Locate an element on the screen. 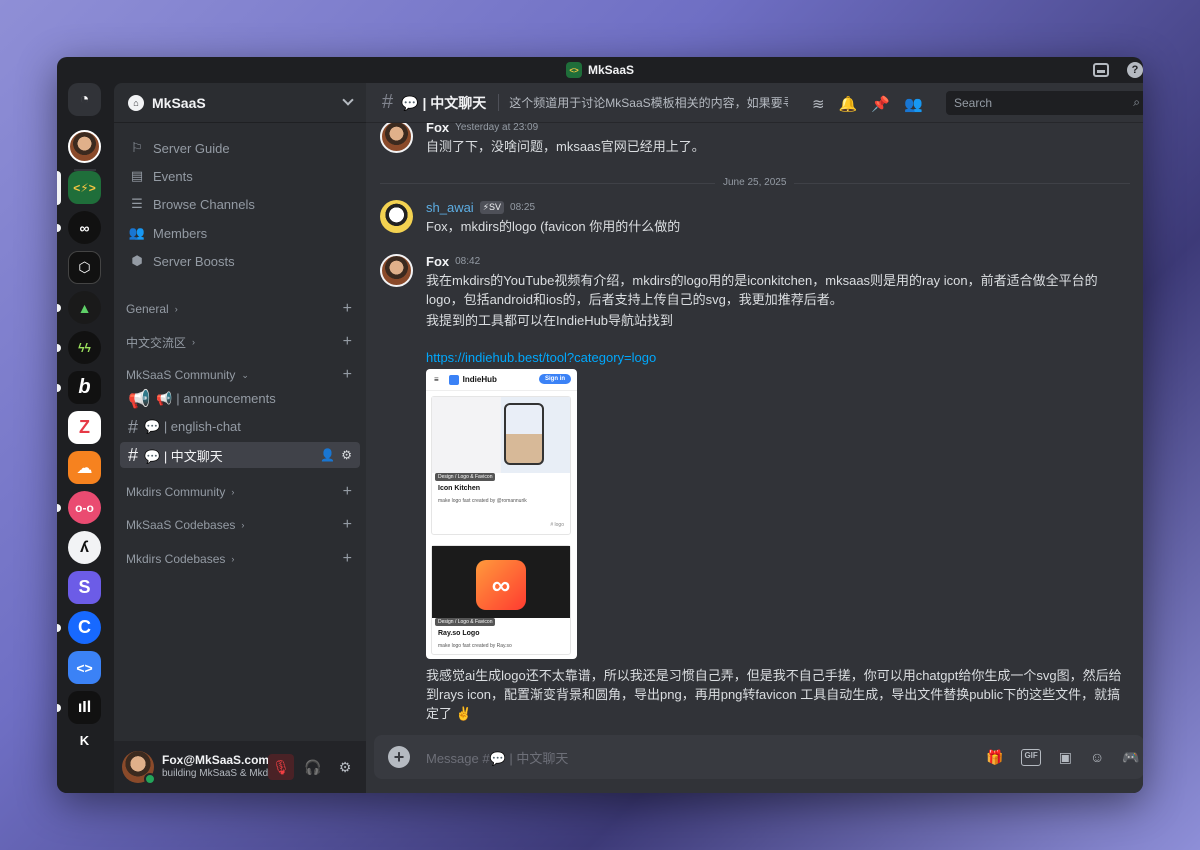 The width and height of the screenshot is (1200, 850). channel-zh-chat: # 💬 | 中文聊天 👤 ⚙ is located at coordinates (240, 455).